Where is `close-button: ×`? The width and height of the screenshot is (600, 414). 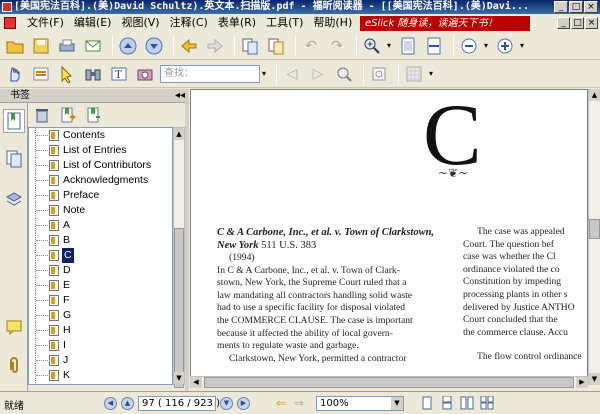
close-button: × is located at coordinates (591, 7).